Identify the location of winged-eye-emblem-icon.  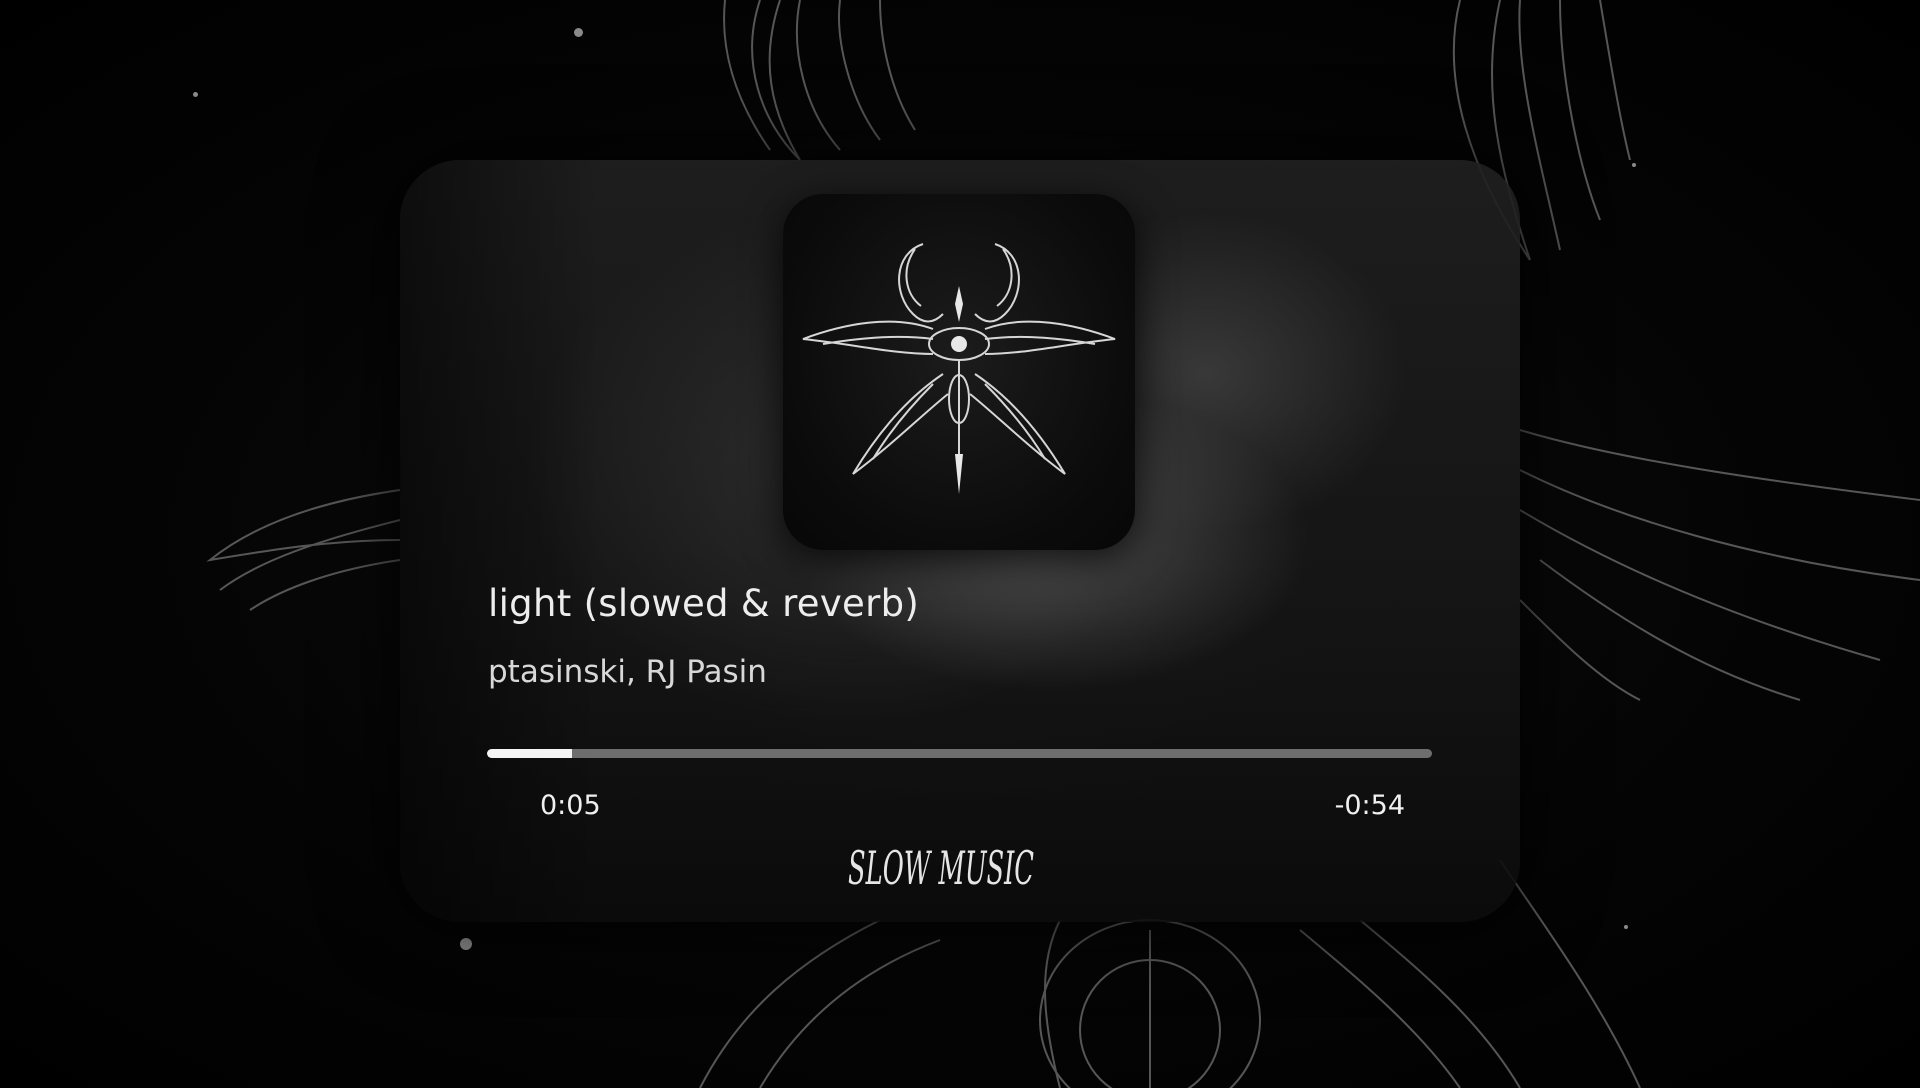
(959, 368).